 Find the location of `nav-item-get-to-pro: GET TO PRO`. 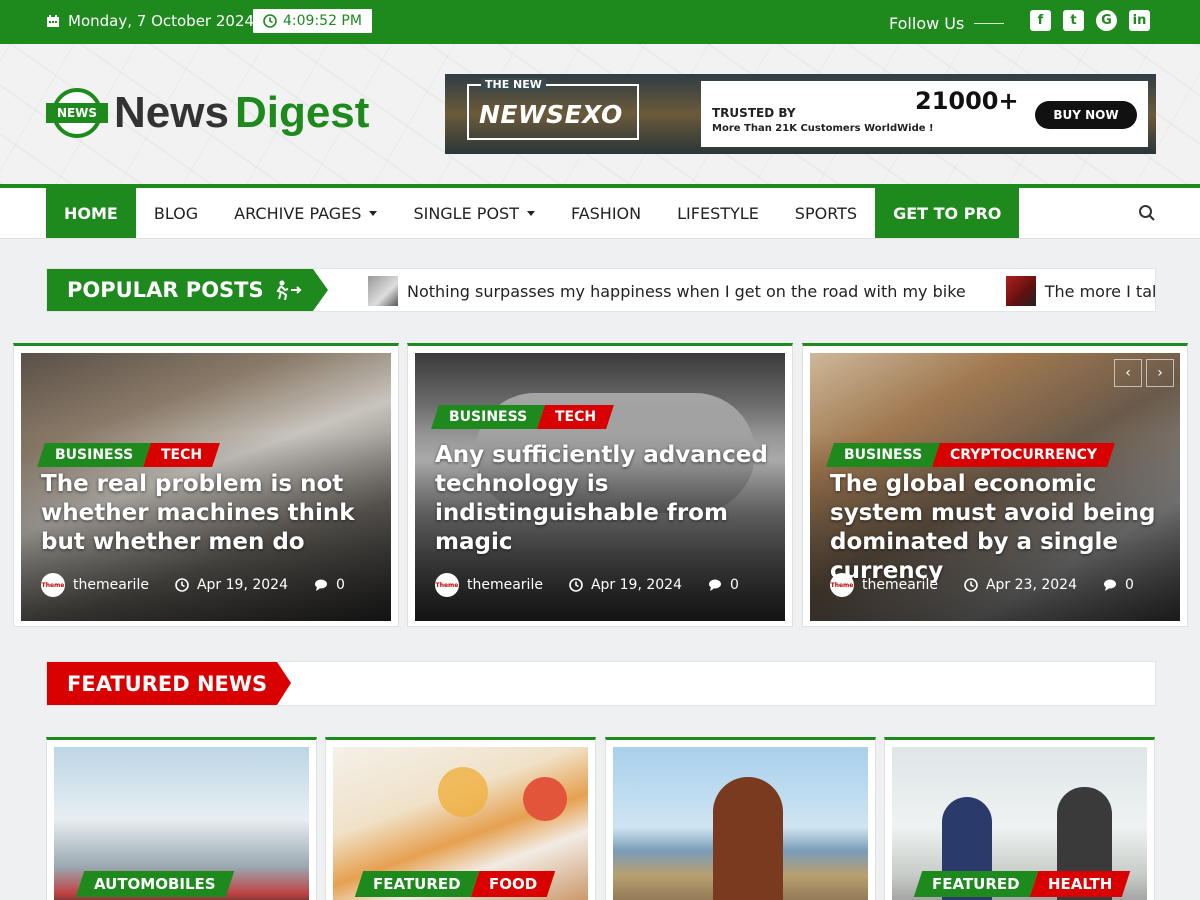

nav-item-get-to-pro: GET TO PRO is located at coordinates (947, 213).